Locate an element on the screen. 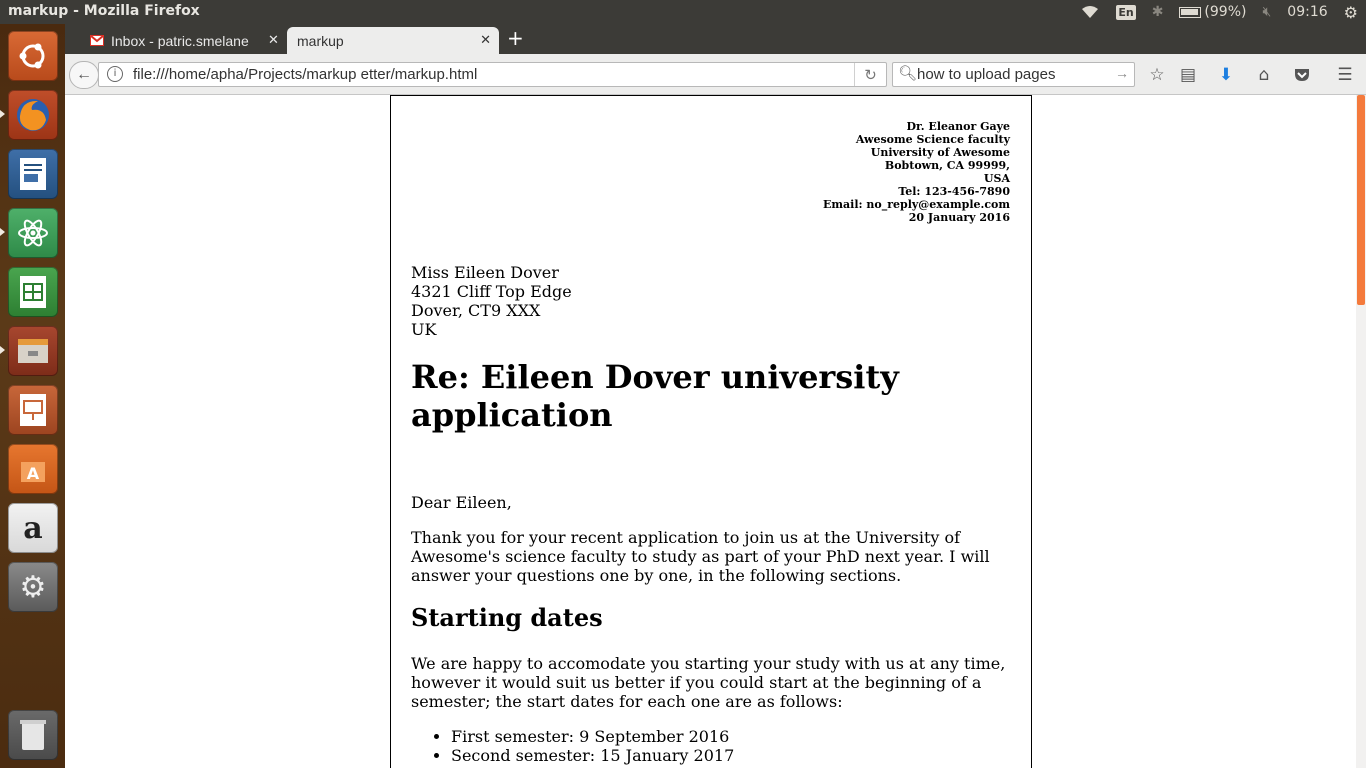 This screenshot has height=768, width=1366. gear-icon: ⚙ is located at coordinates (1351, 12).